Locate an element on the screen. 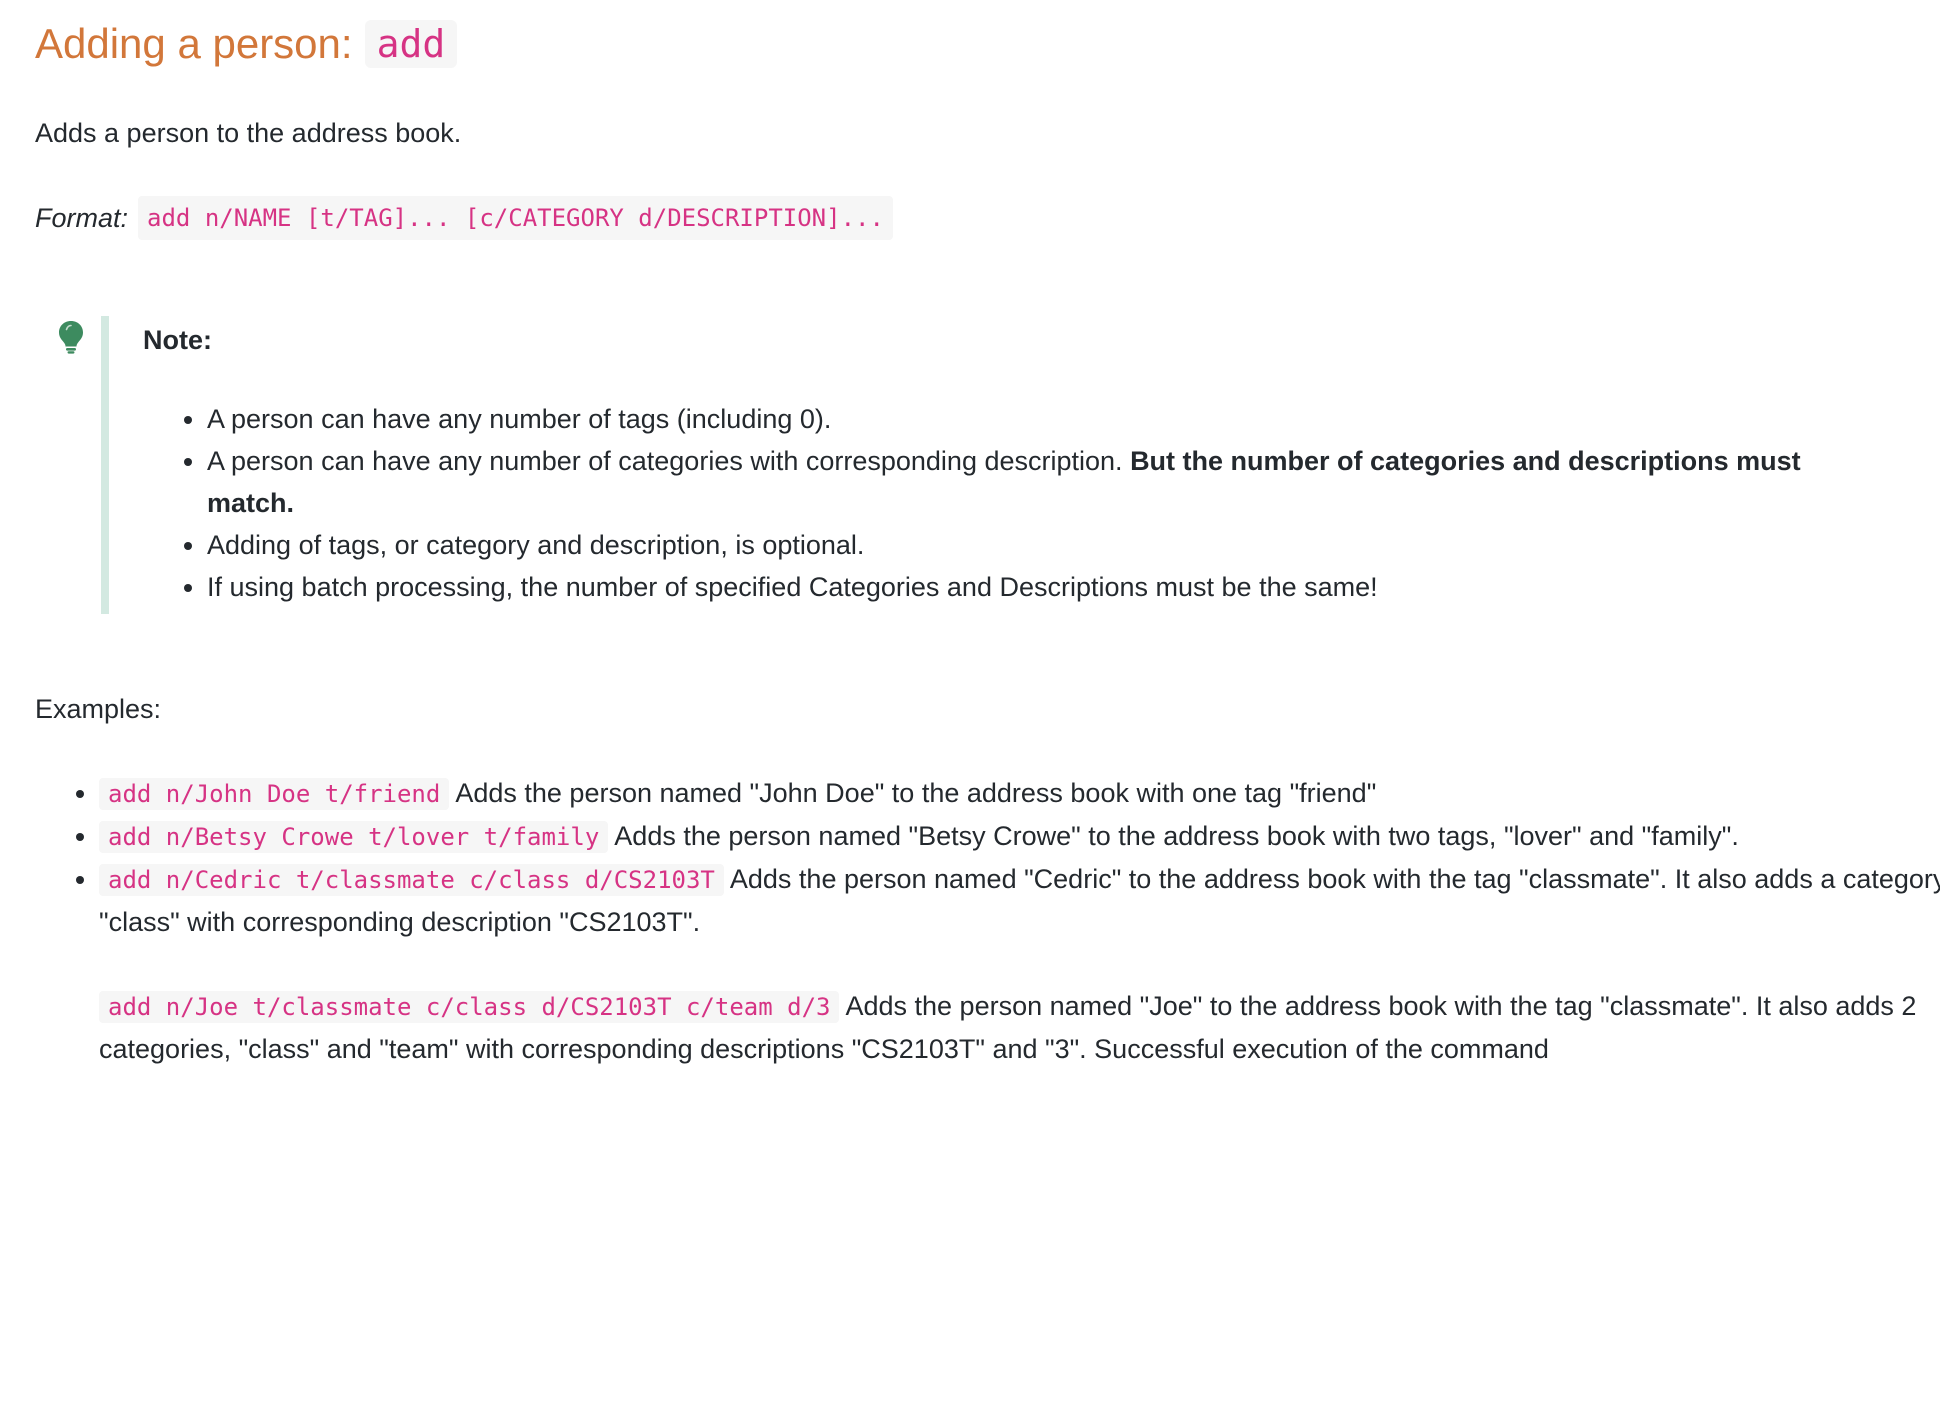 The image size is (1940, 1412). example-code: add n/John Doe t/friend is located at coordinates (274, 794).